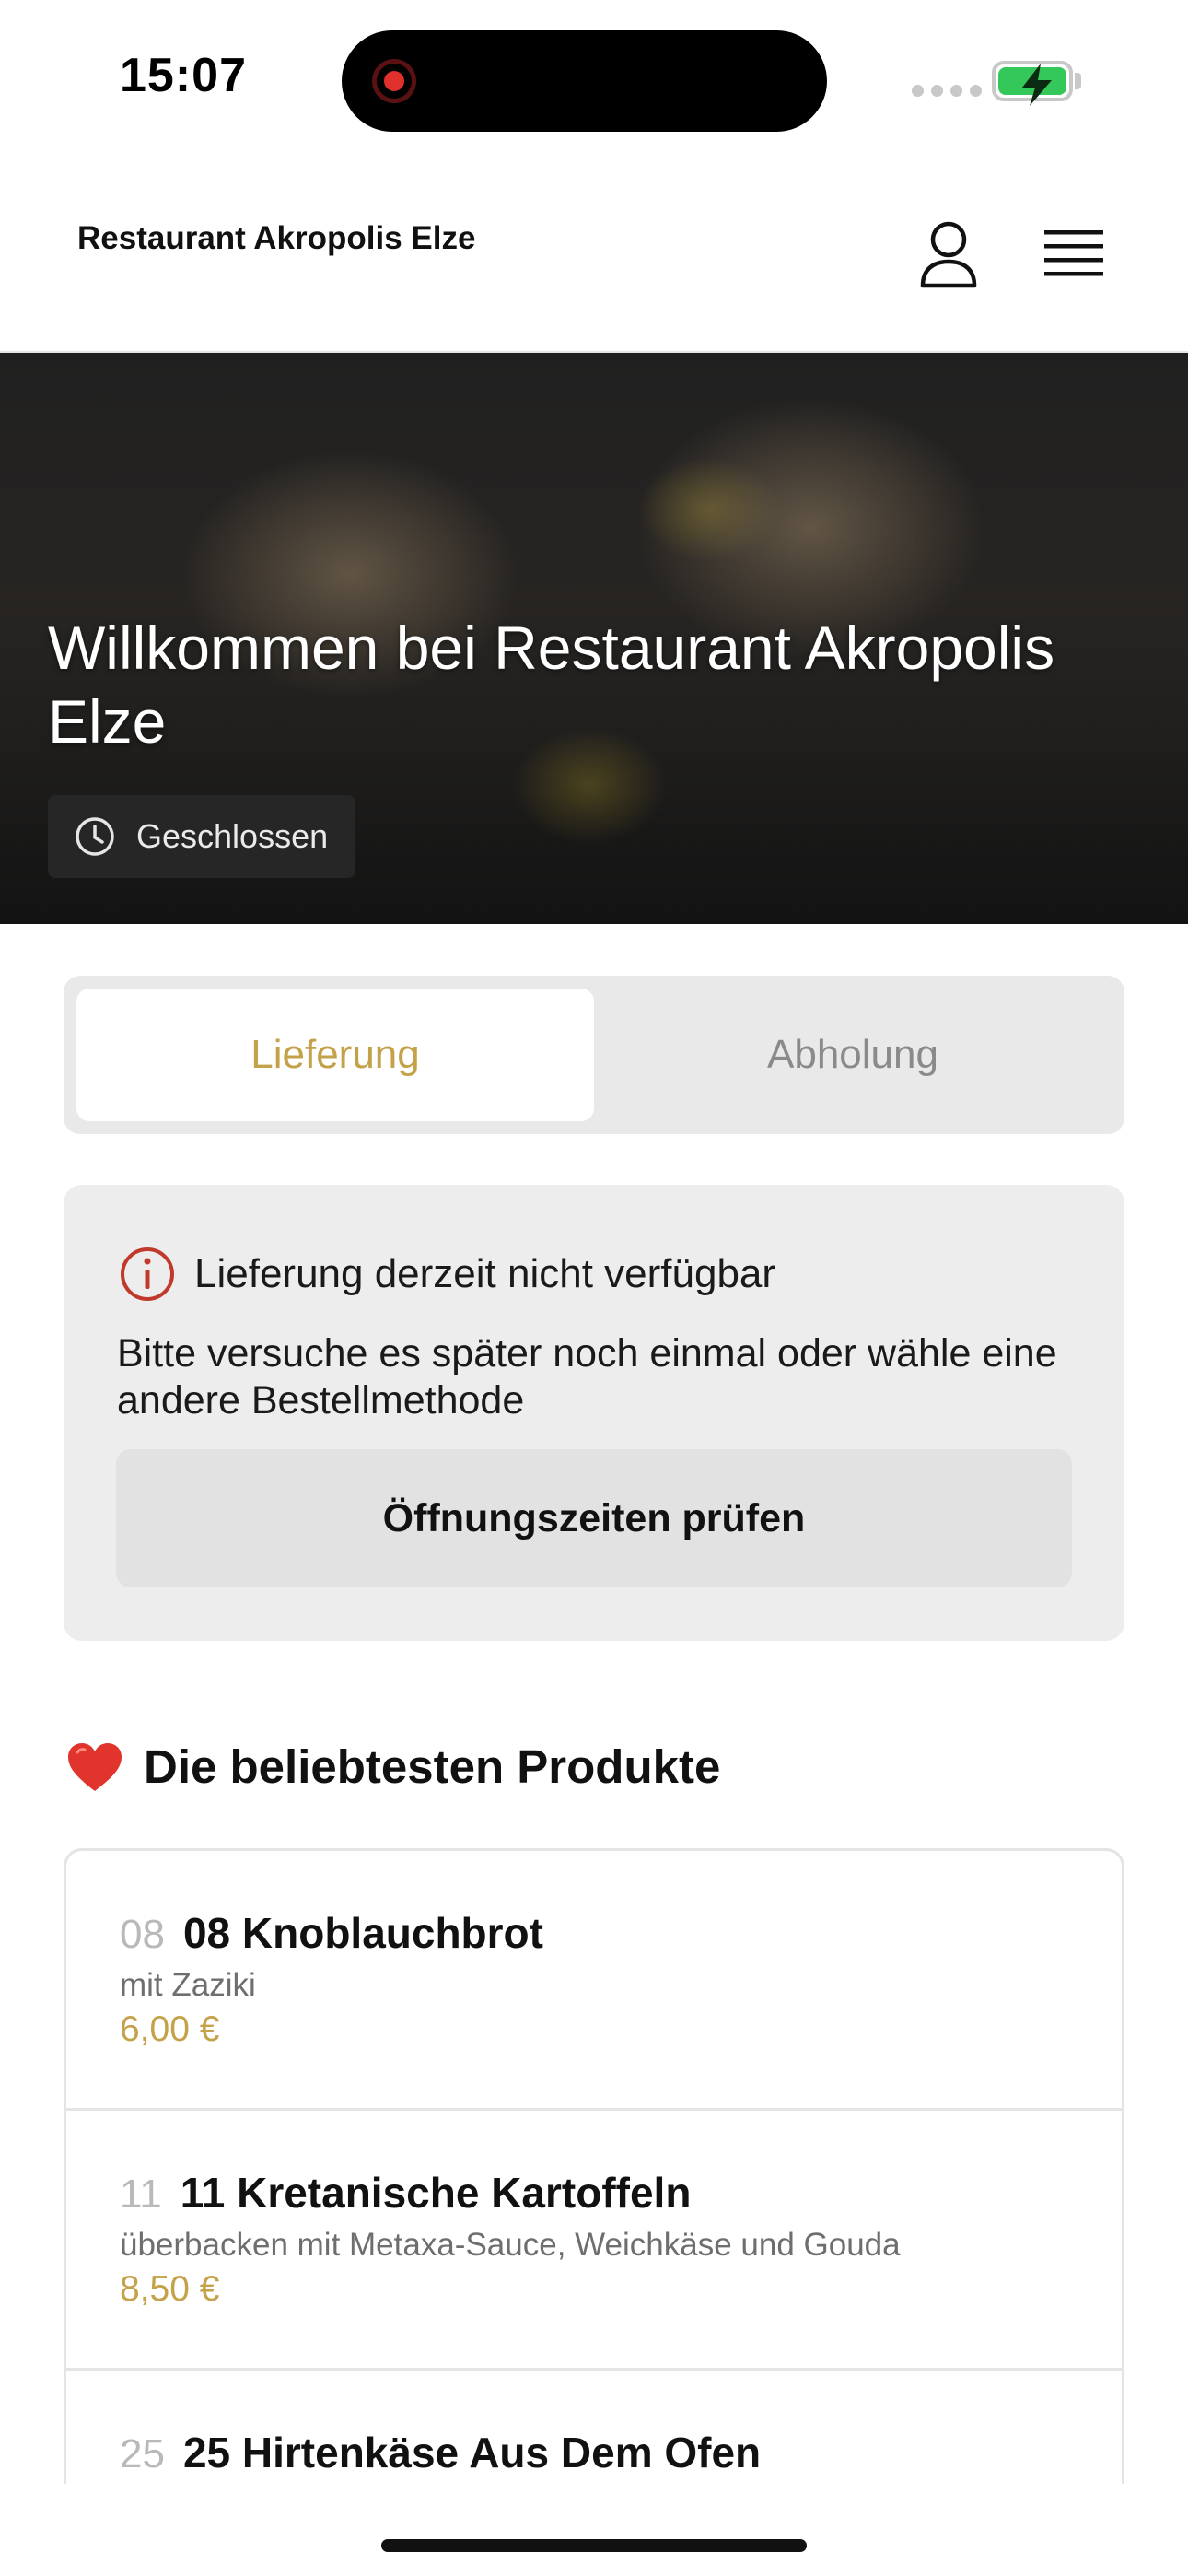 The width and height of the screenshot is (1188, 2576). What do you see at coordinates (170, 2289) in the screenshot?
I see `product-price: 8,50 €` at bounding box center [170, 2289].